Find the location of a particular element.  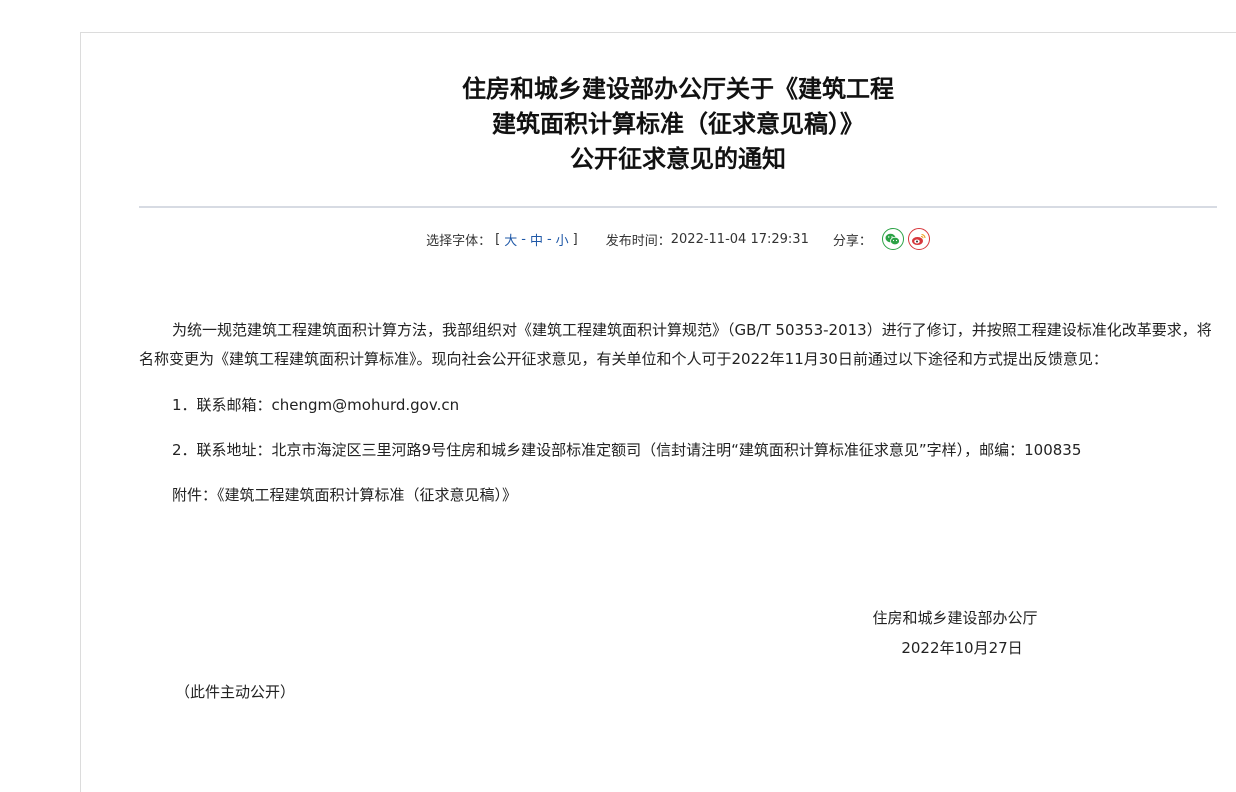

title-line-1: 住房和城乡建设部办公厅关于《建筑工程 is located at coordinates (678, 89).